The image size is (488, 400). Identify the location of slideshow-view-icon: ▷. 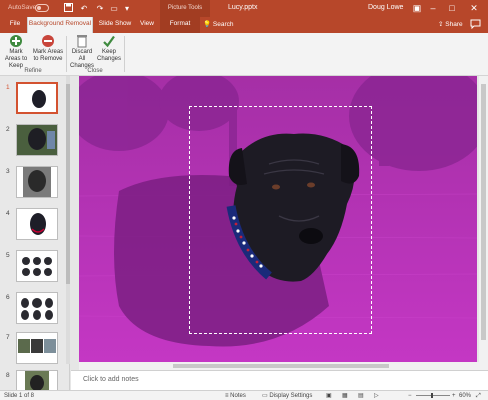
(376, 396).